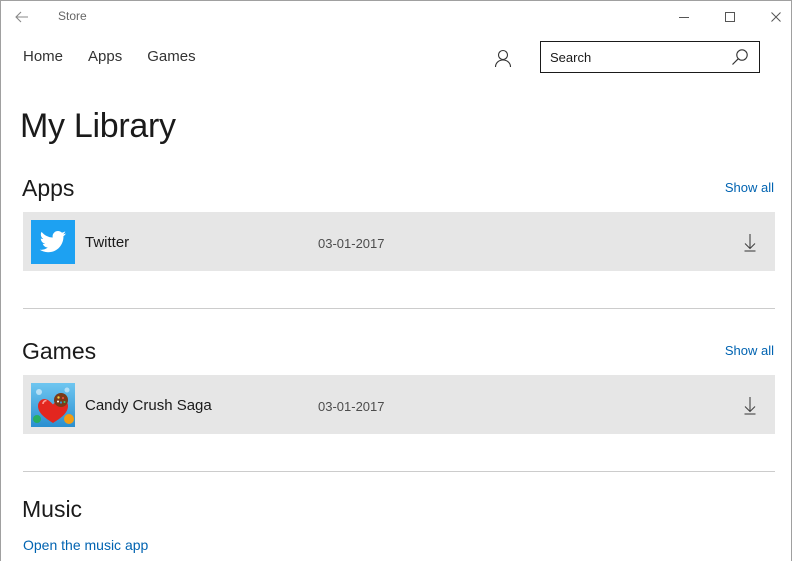  What do you see at coordinates (351, 406) in the screenshot?
I see `game-date: 03-01-2017` at bounding box center [351, 406].